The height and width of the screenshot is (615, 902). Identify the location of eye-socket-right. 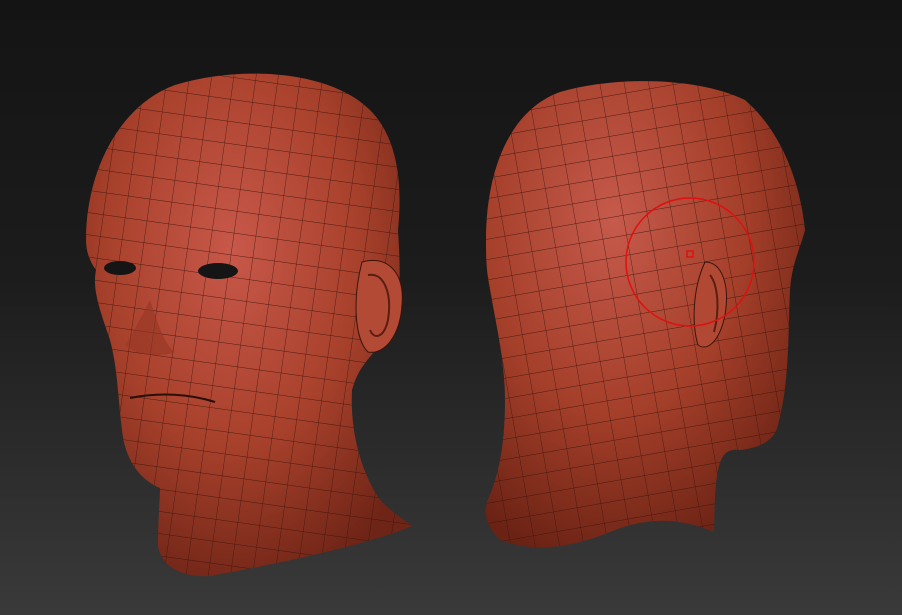
(120, 268).